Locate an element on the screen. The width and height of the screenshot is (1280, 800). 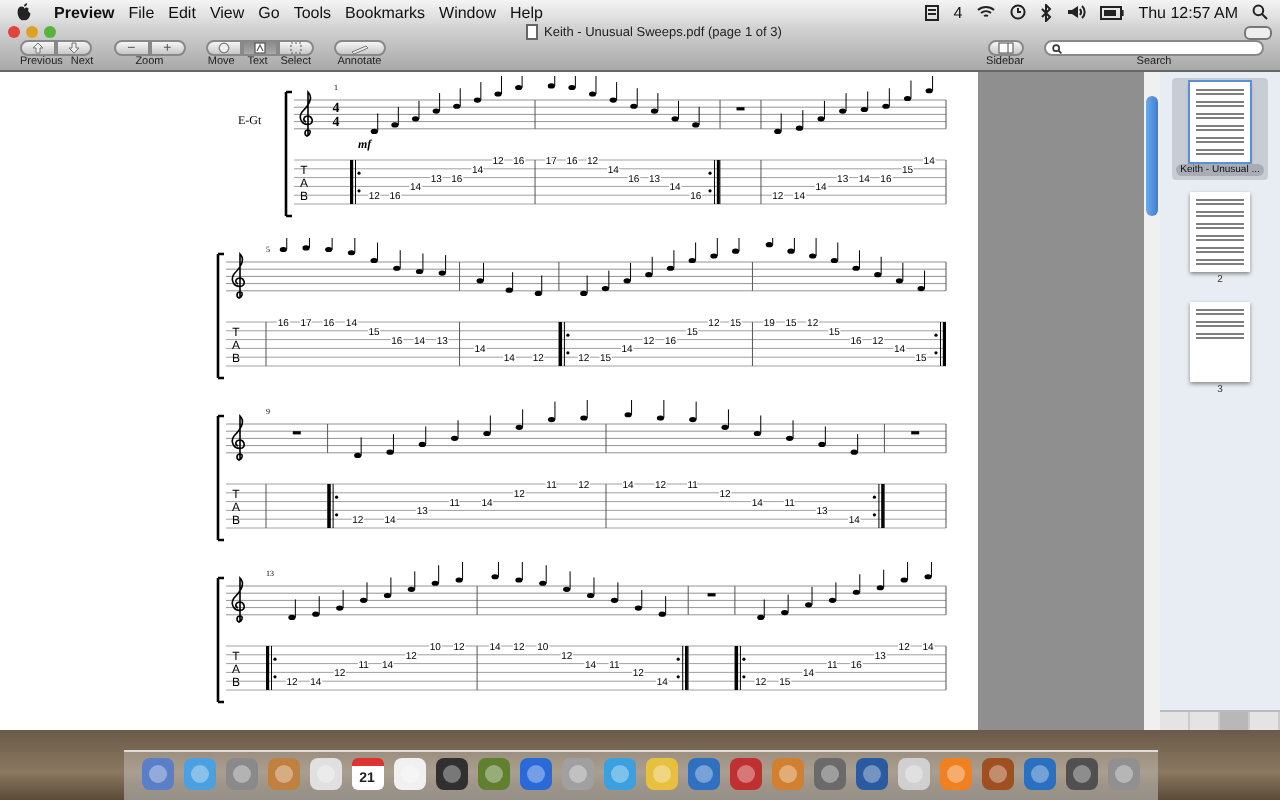
menu-item: Tools is located at coordinates (312, 12).